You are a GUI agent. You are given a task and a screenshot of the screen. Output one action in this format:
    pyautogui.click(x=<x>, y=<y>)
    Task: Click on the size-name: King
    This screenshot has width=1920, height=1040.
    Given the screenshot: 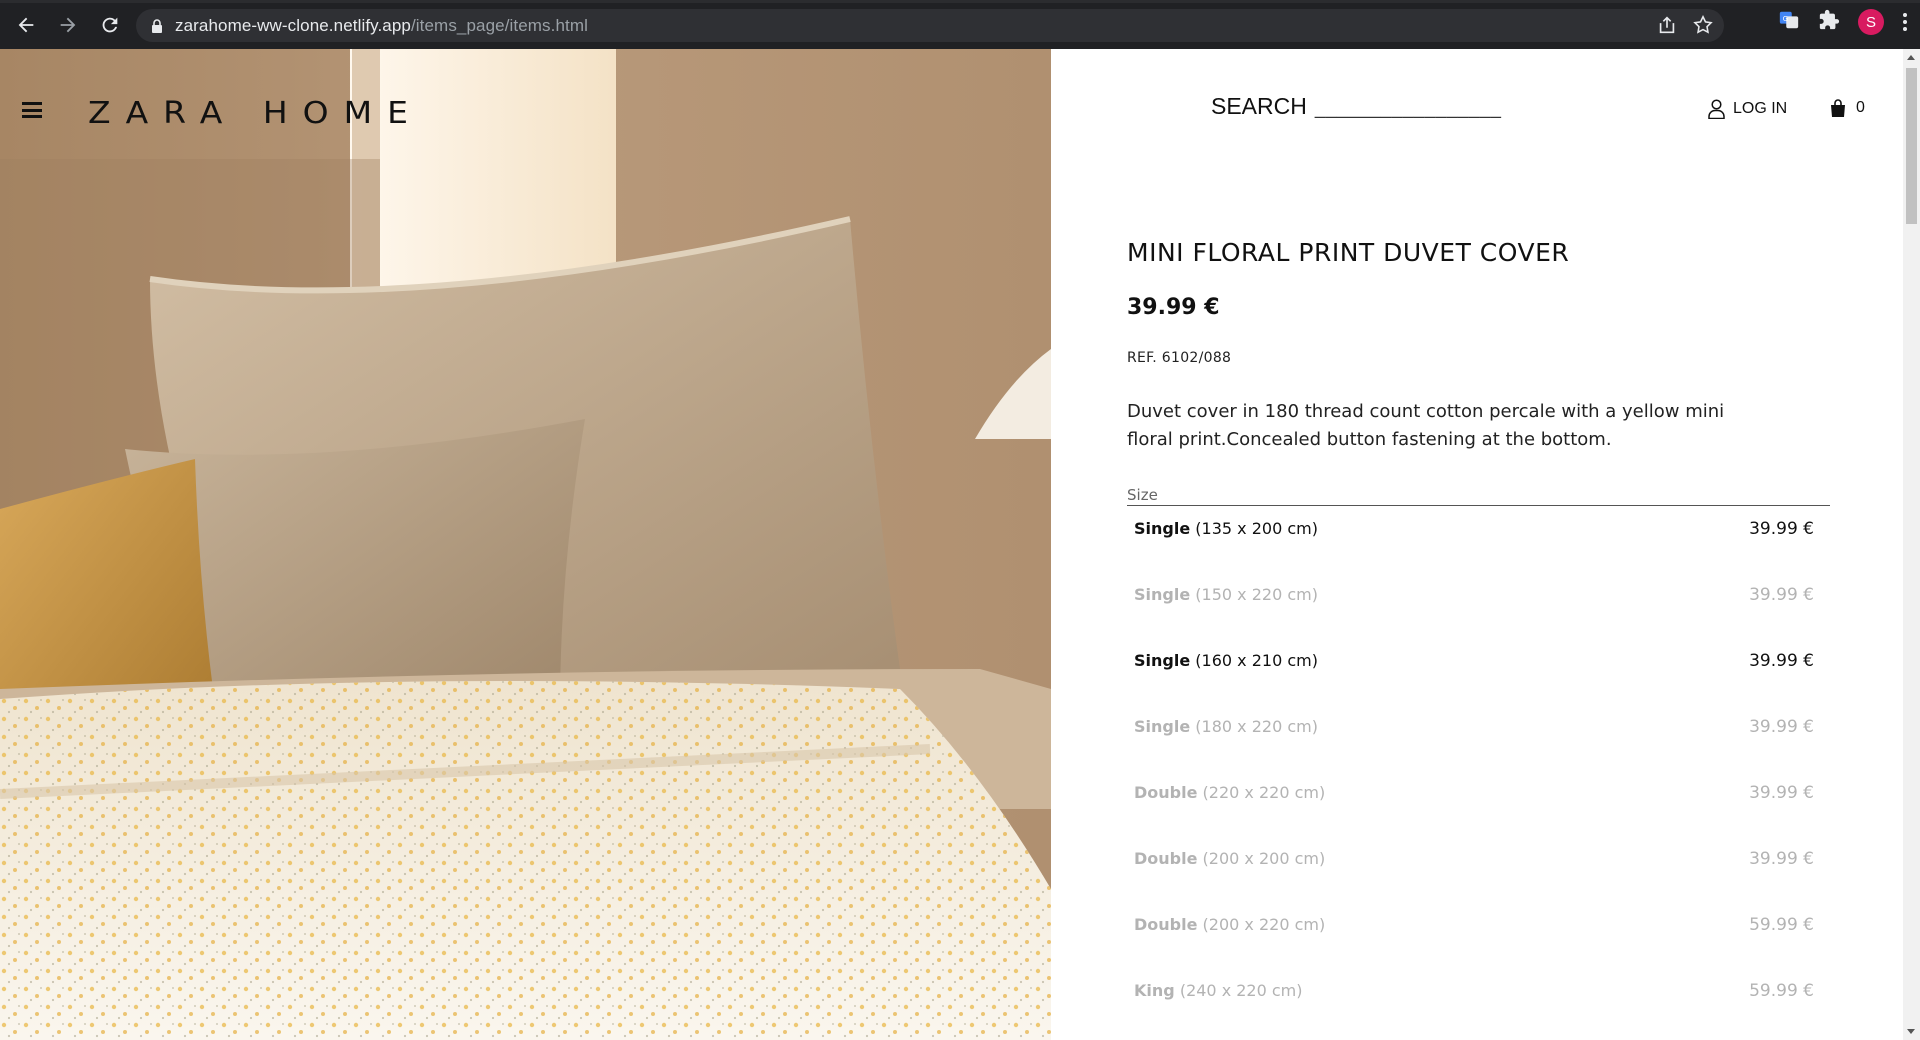 What is the action you would take?
    pyautogui.click(x=1154, y=990)
    